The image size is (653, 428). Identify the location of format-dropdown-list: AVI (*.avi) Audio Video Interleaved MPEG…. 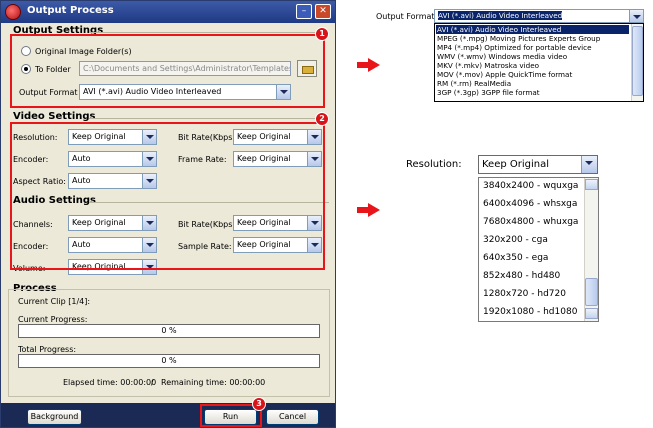
(539, 62).